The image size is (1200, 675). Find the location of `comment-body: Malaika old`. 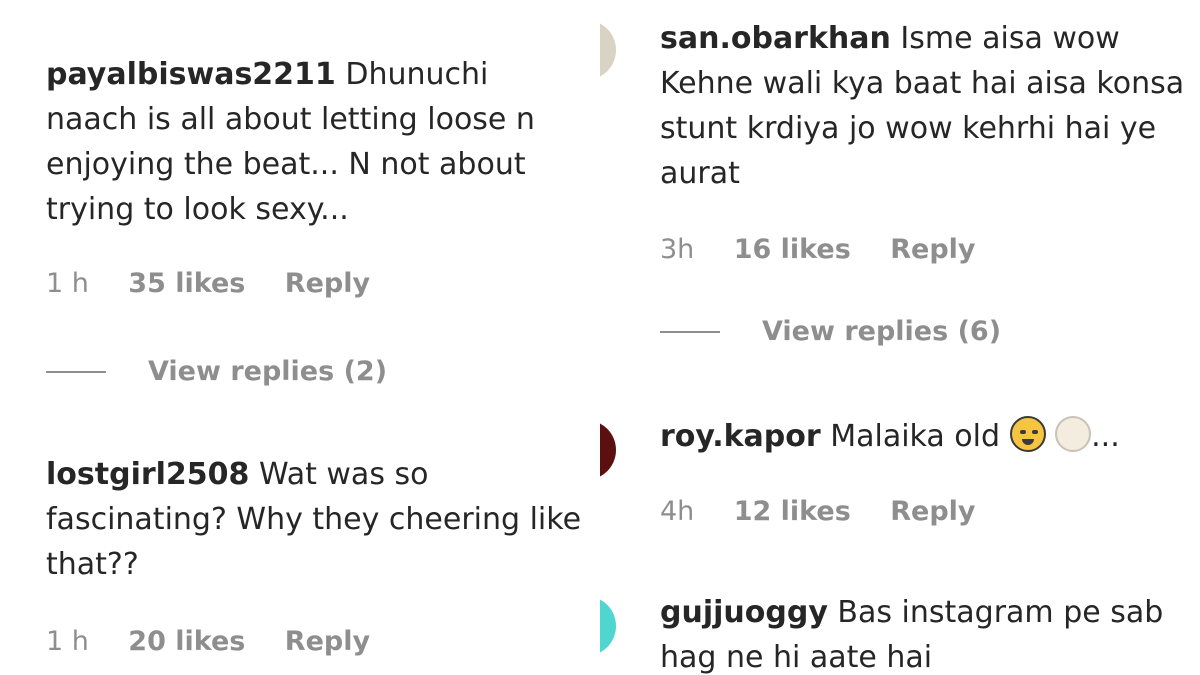

comment-body: Malaika old is located at coordinates (915, 436).